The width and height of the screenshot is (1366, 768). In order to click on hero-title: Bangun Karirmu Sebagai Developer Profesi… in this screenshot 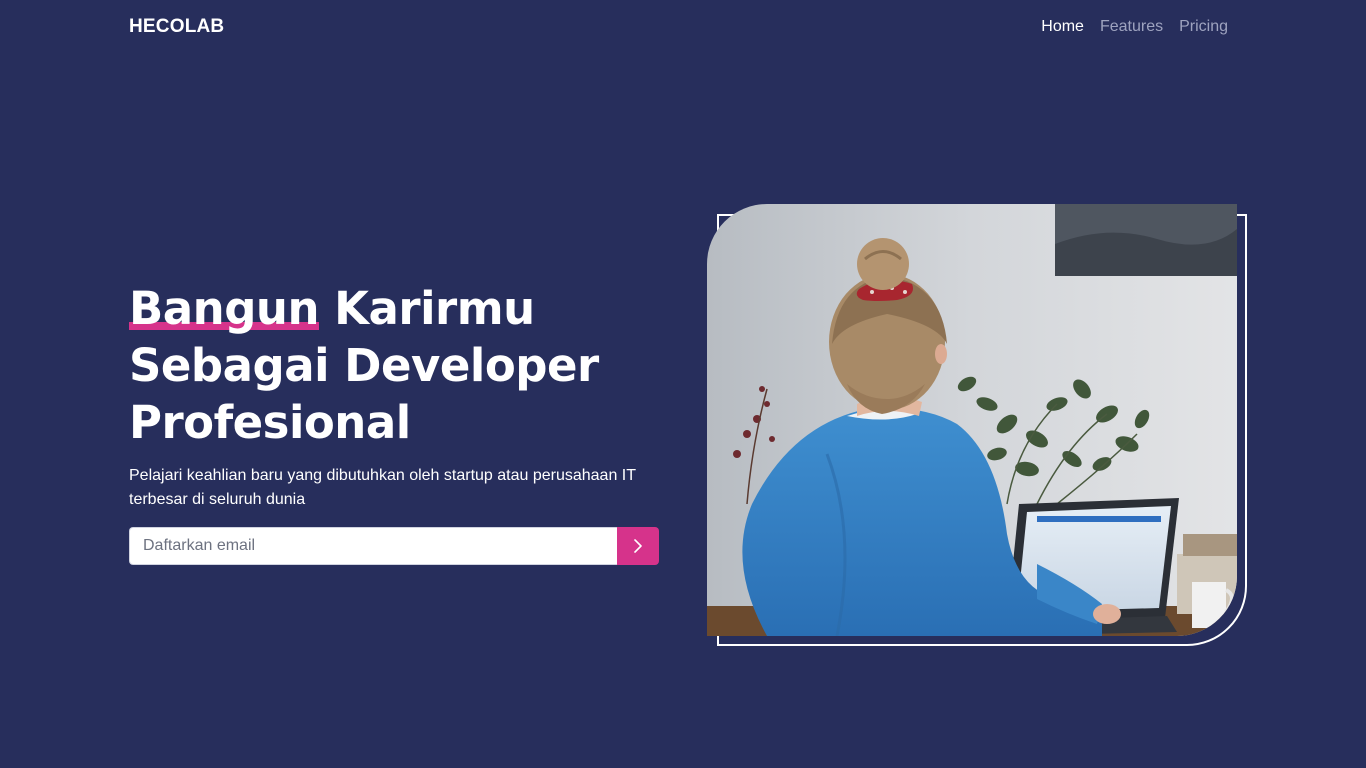, I will do `click(399, 365)`.